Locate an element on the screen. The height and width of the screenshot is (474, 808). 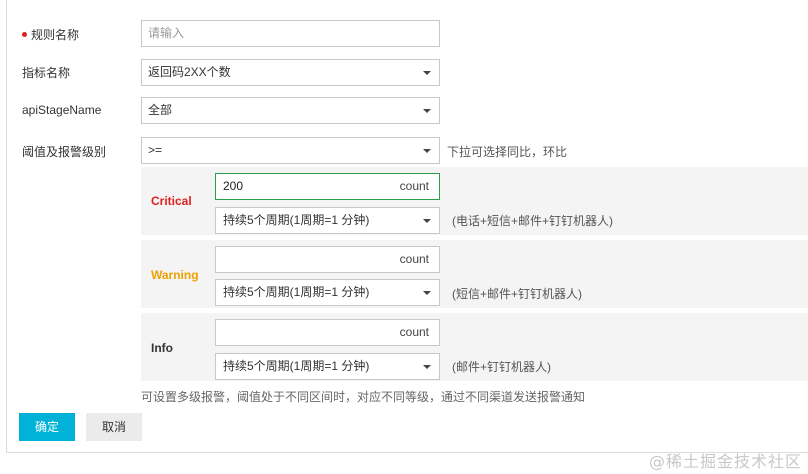
api-stage-label: apiStageName is located at coordinates (62, 110).